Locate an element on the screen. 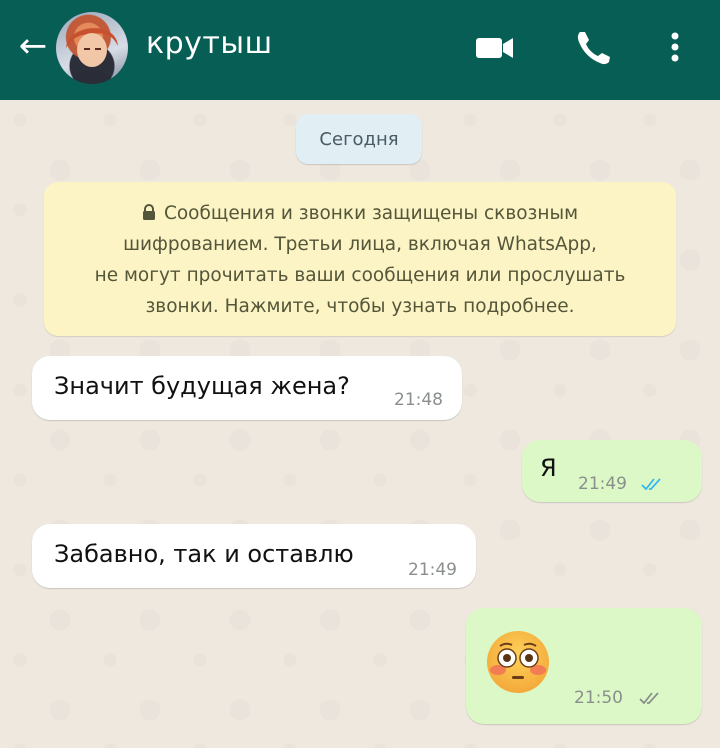  phone-icon is located at coordinates (593, 48).